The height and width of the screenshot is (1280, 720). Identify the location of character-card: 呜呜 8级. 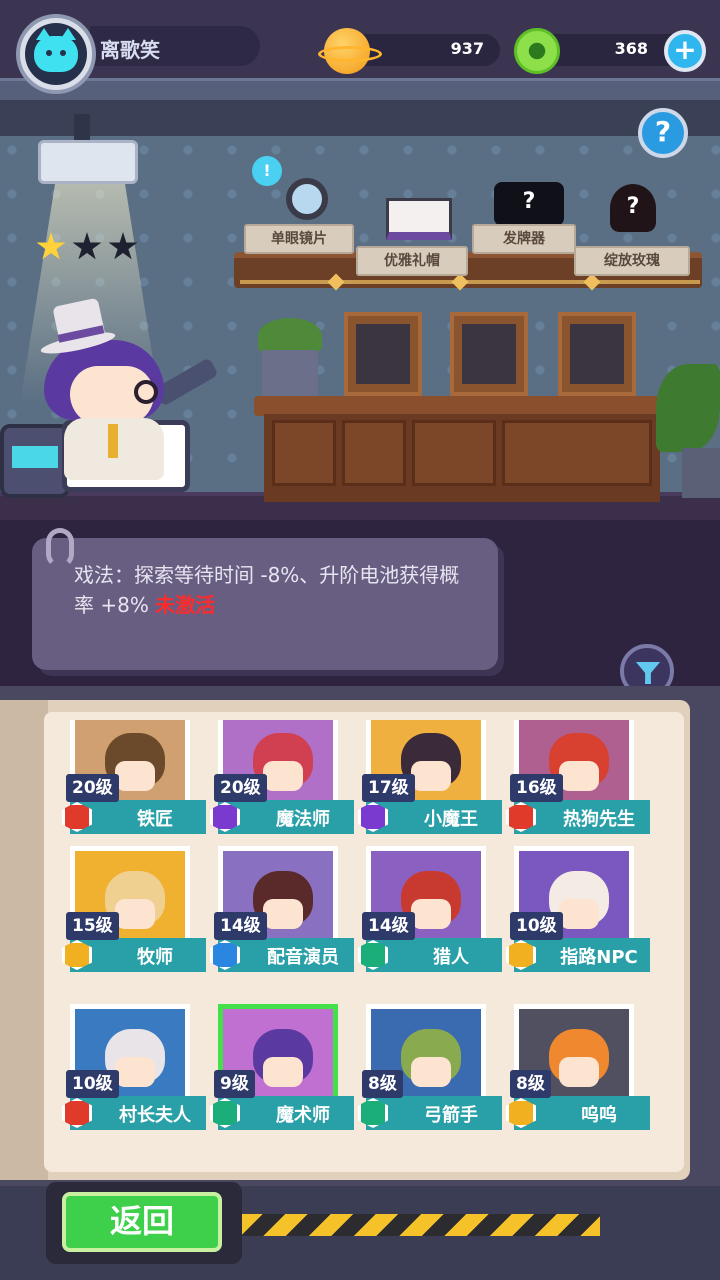
(577, 1074).